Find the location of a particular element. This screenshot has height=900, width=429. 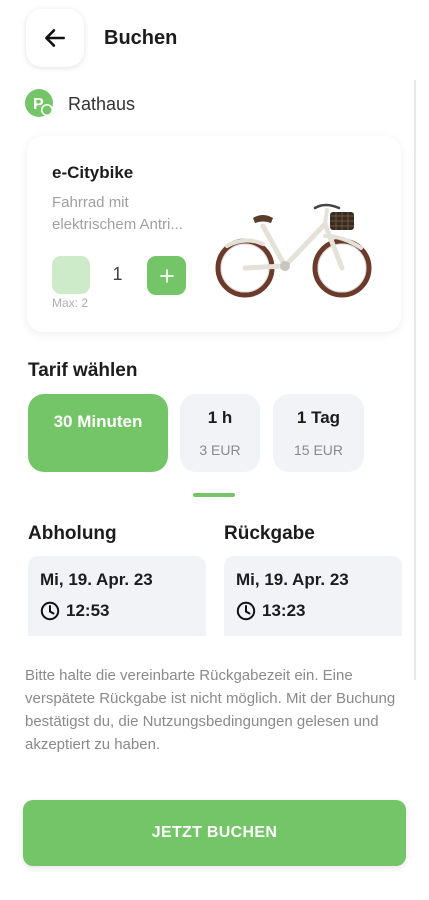

pickup-time: 12:53 is located at coordinates (88, 610).